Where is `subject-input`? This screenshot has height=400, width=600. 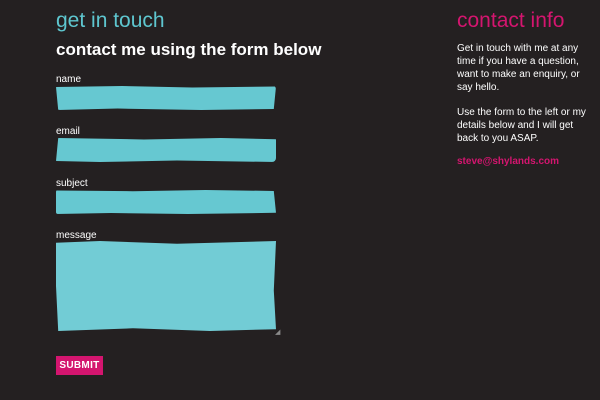
subject-input is located at coordinates (166, 202).